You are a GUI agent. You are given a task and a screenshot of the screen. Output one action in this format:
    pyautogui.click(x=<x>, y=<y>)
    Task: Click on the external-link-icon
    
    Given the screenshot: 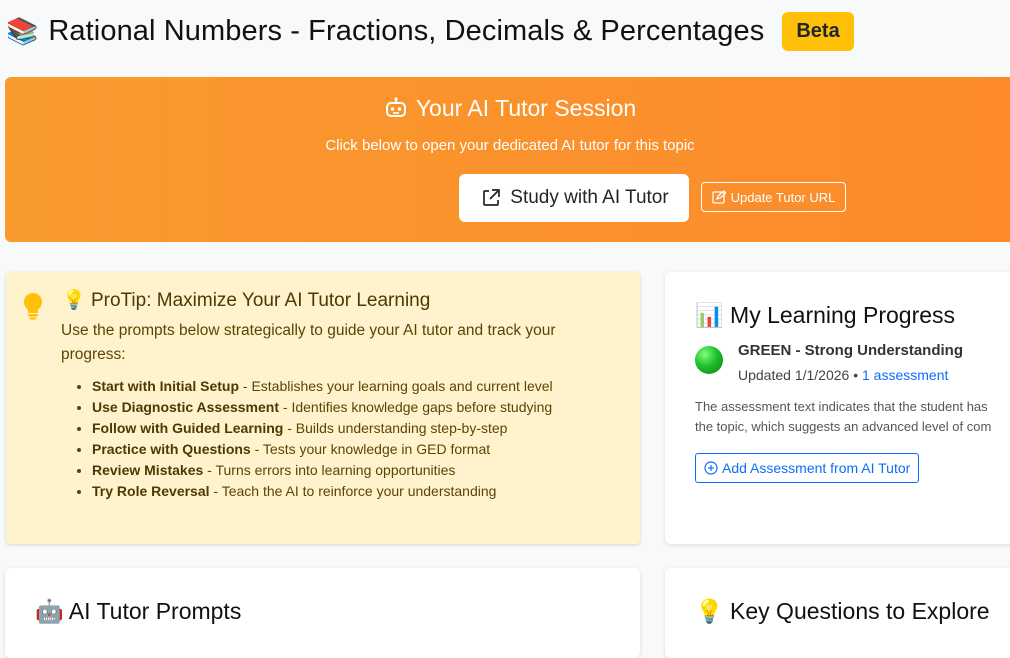 What is the action you would take?
    pyautogui.click(x=492, y=197)
    